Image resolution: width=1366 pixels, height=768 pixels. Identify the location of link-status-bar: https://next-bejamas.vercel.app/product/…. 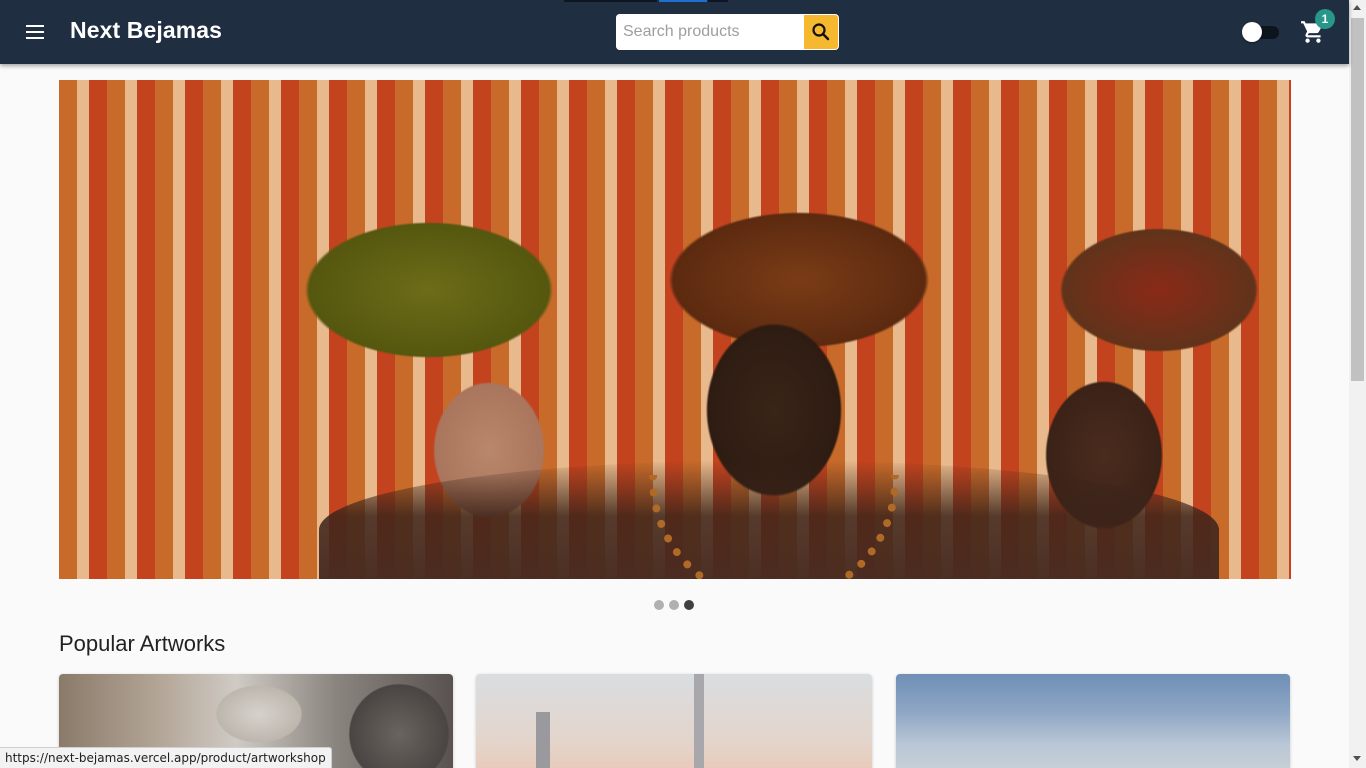
(166, 757).